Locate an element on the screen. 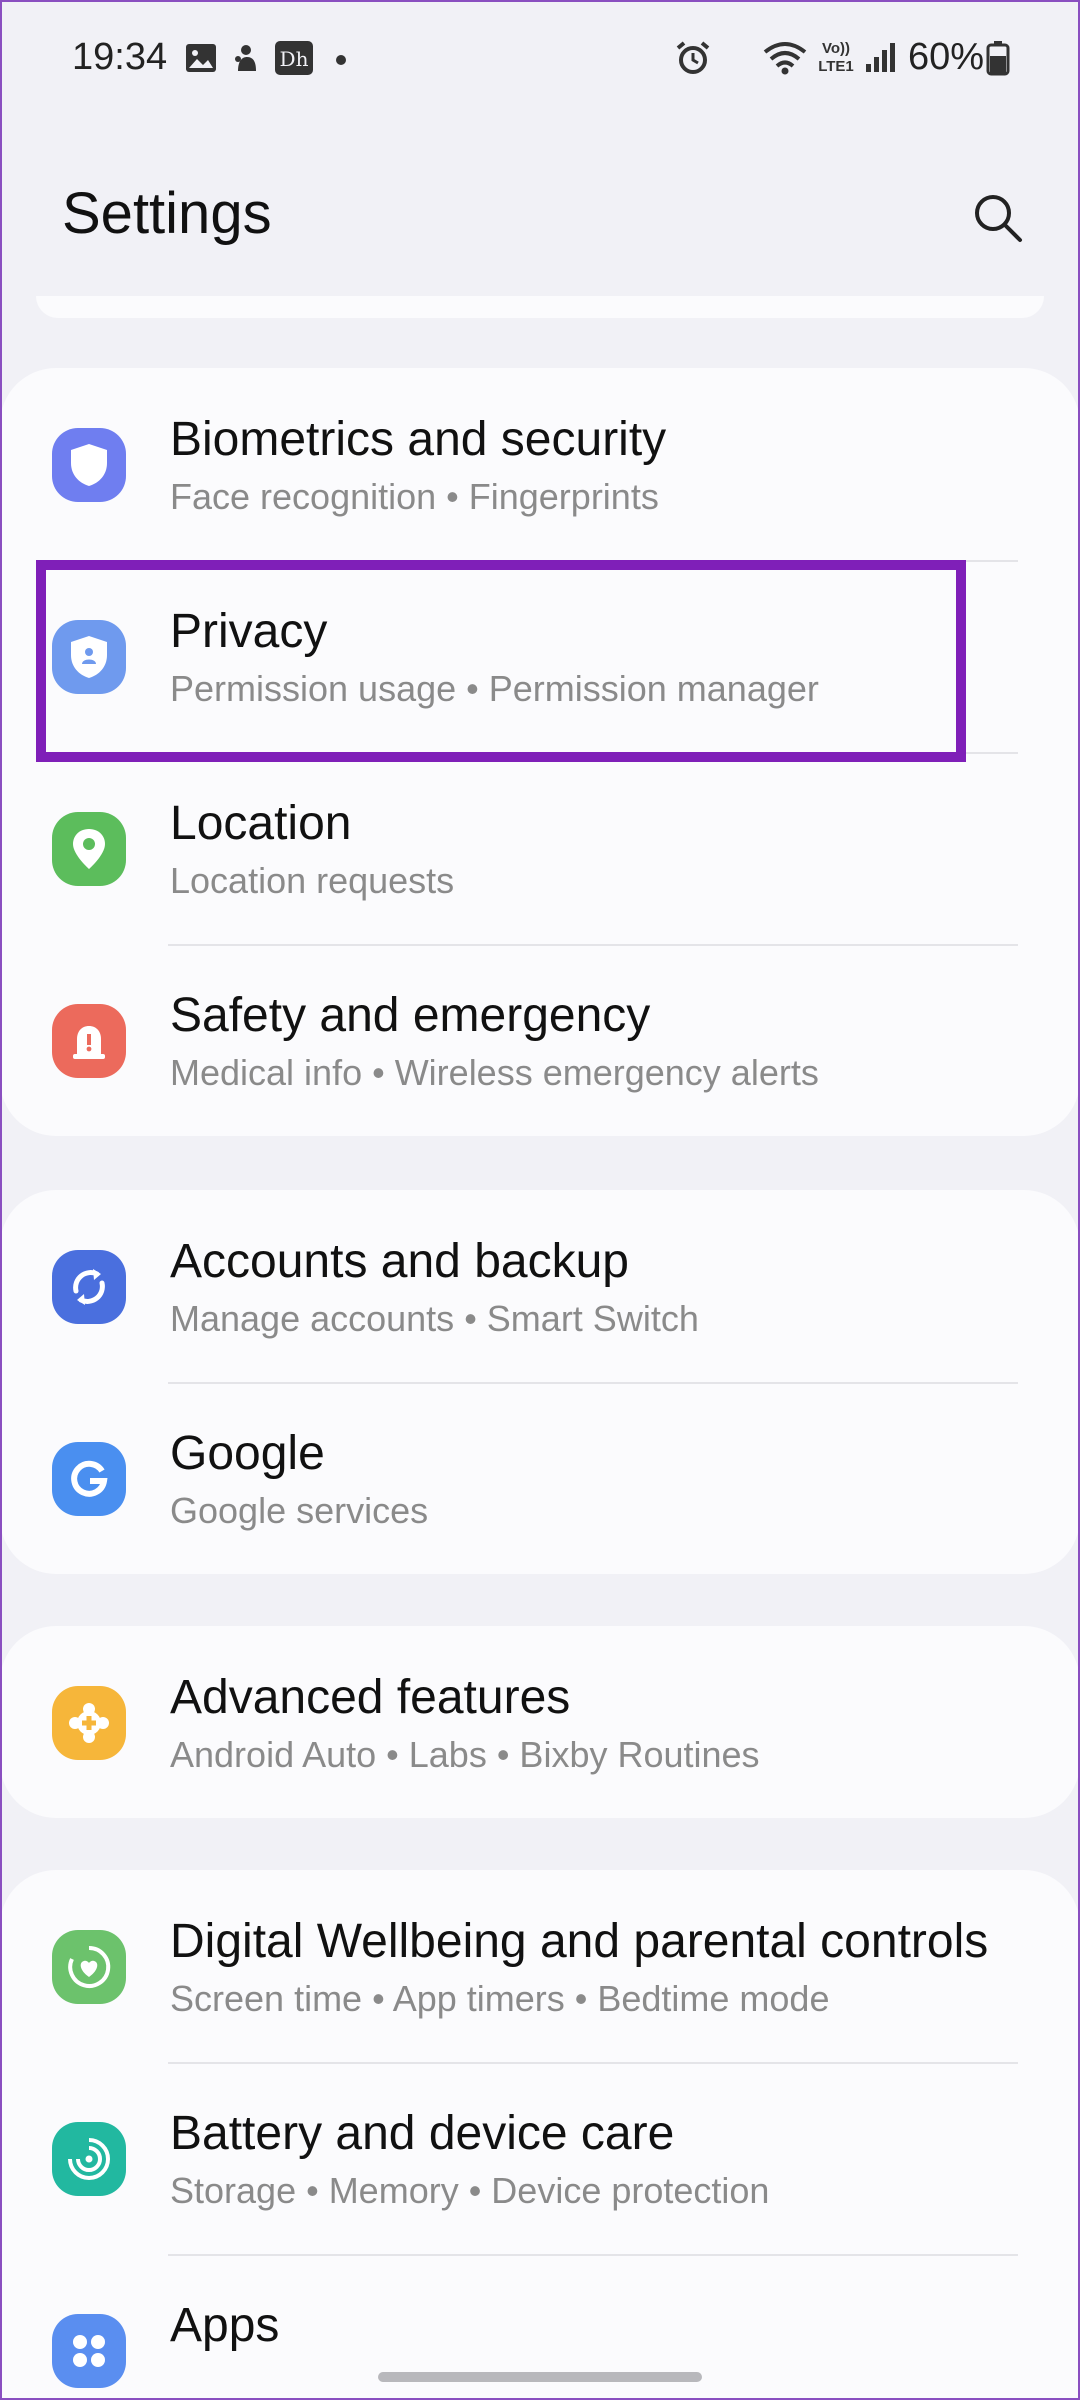 The width and height of the screenshot is (1080, 2400). search-button is located at coordinates (998, 218).